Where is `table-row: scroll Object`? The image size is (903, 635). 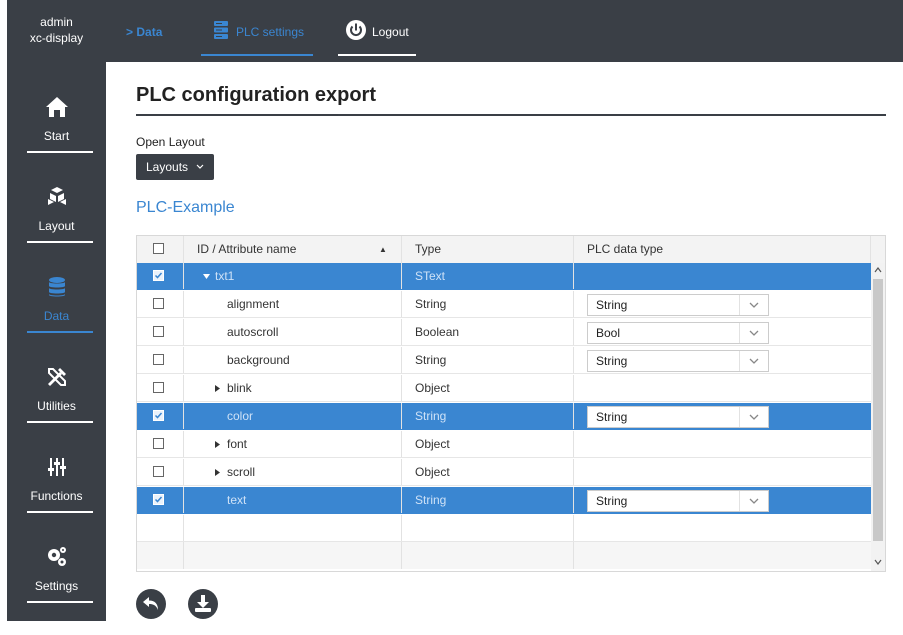 table-row: scroll Object is located at coordinates (504, 472).